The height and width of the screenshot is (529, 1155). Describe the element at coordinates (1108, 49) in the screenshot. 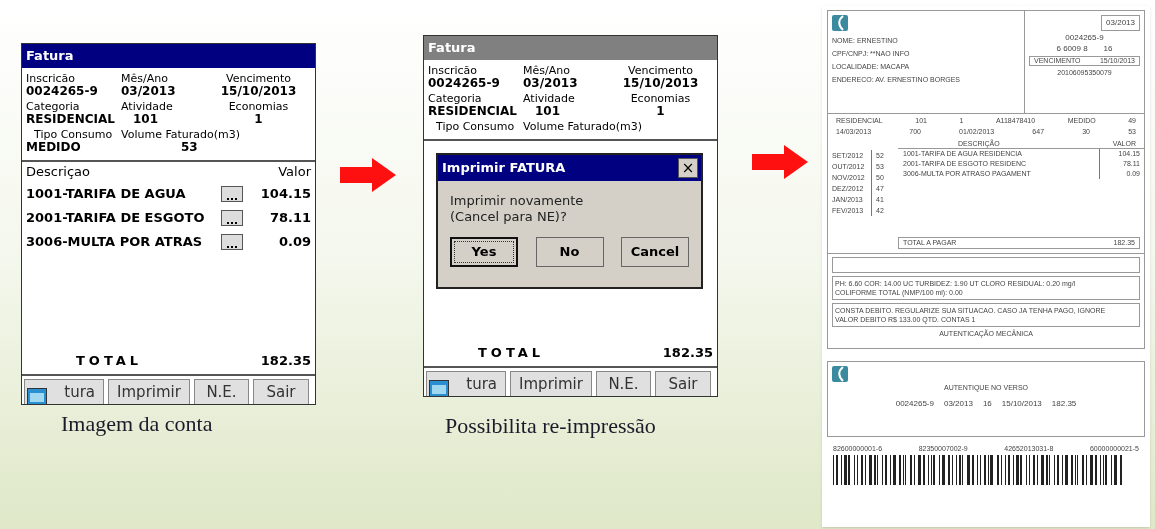

I see `route-value: 16` at that location.